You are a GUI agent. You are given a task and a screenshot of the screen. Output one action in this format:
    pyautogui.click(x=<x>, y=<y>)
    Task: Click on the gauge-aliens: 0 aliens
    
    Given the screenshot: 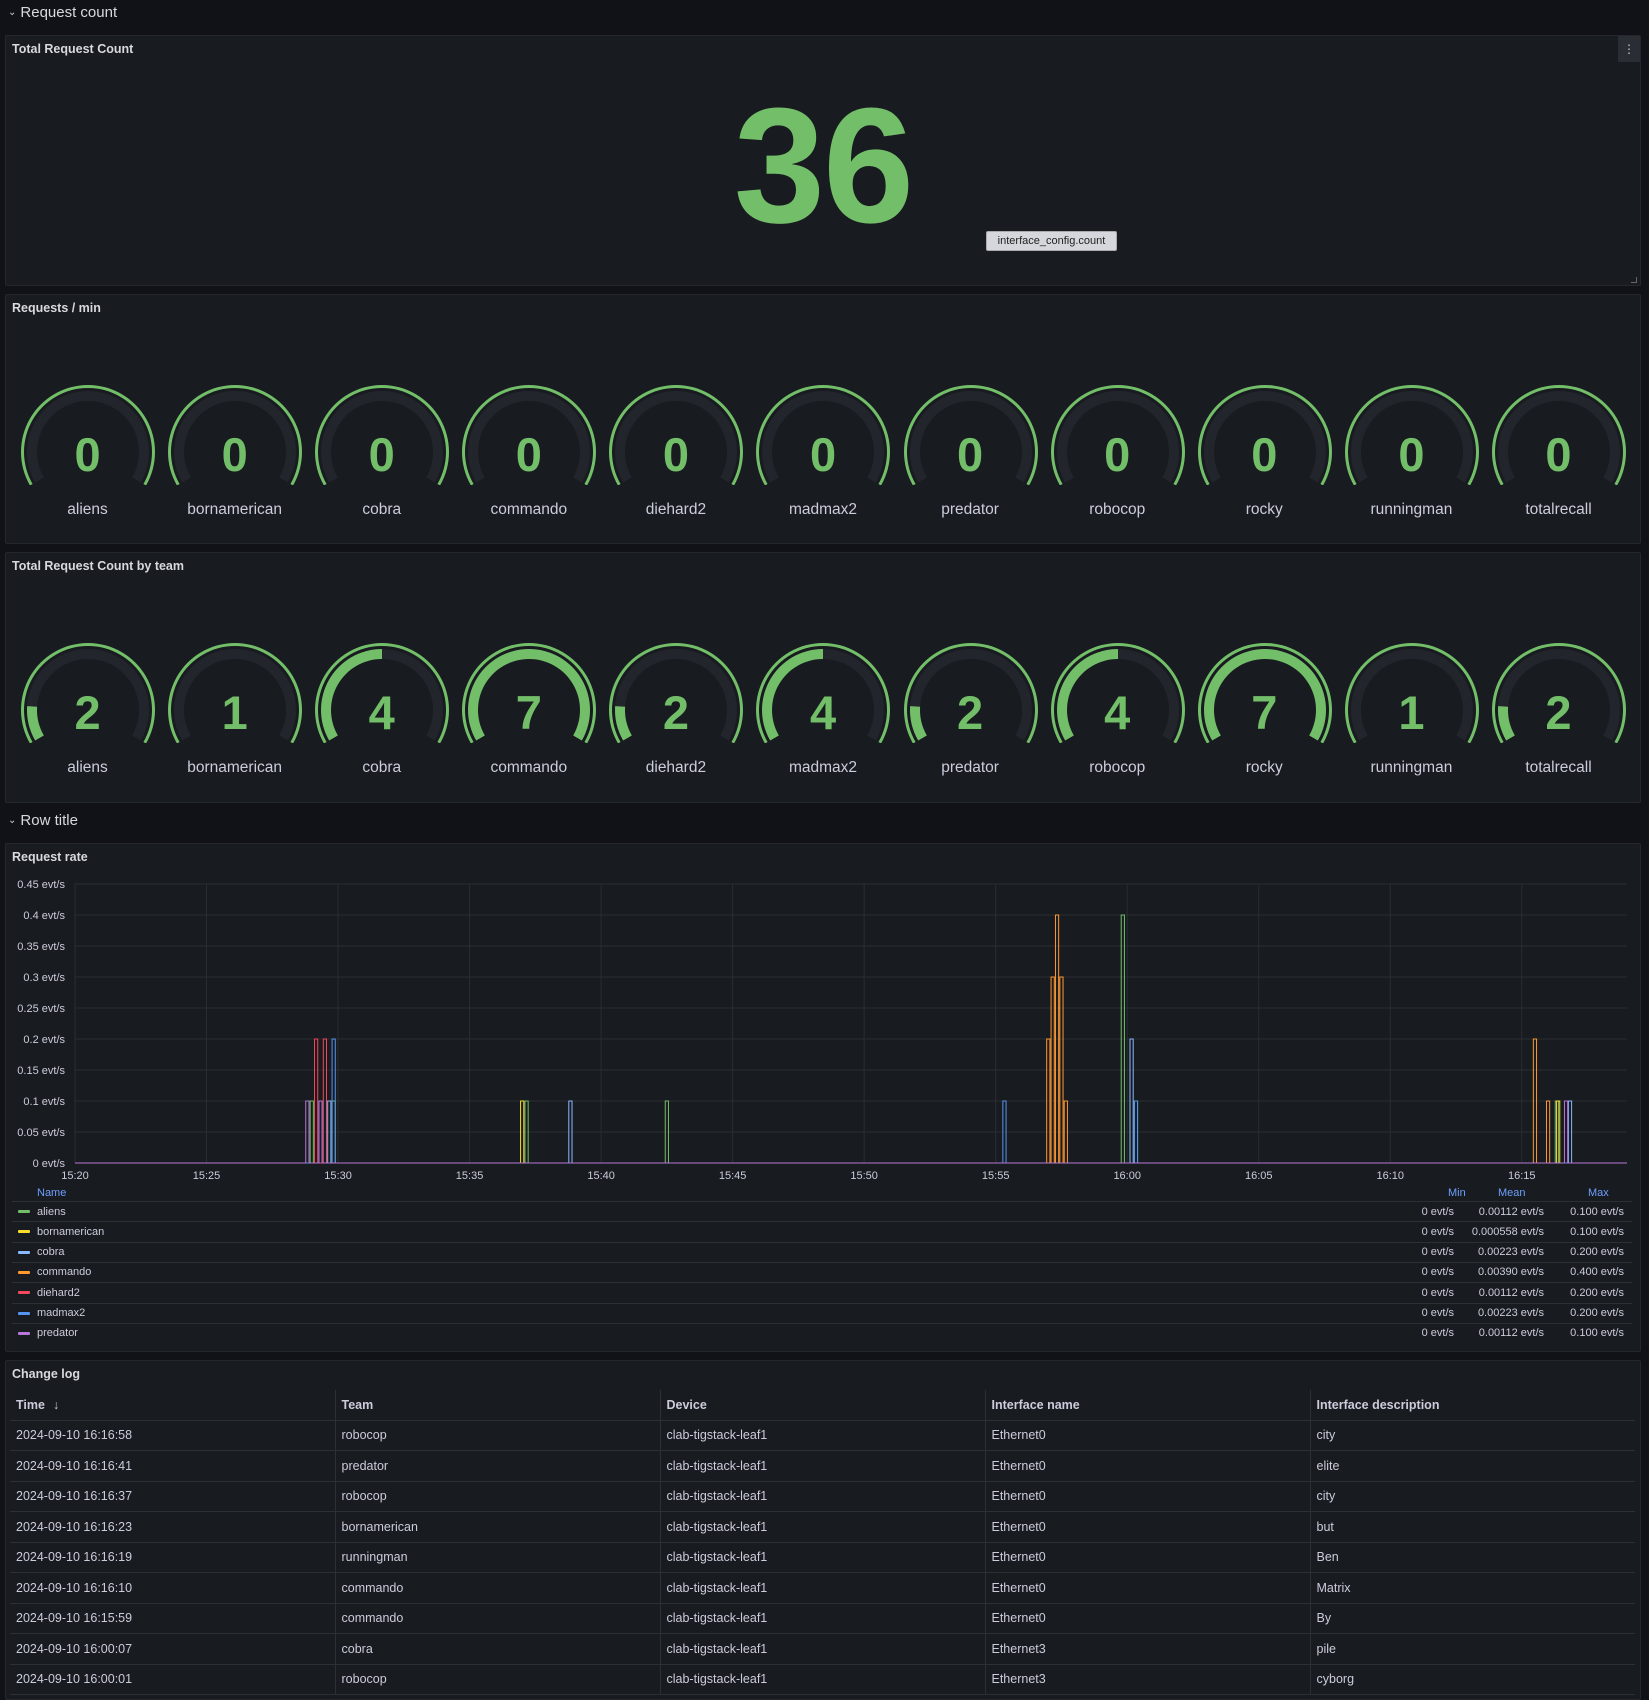 What is the action you would take?
    pyautogui.click(x=87, y=450)
    